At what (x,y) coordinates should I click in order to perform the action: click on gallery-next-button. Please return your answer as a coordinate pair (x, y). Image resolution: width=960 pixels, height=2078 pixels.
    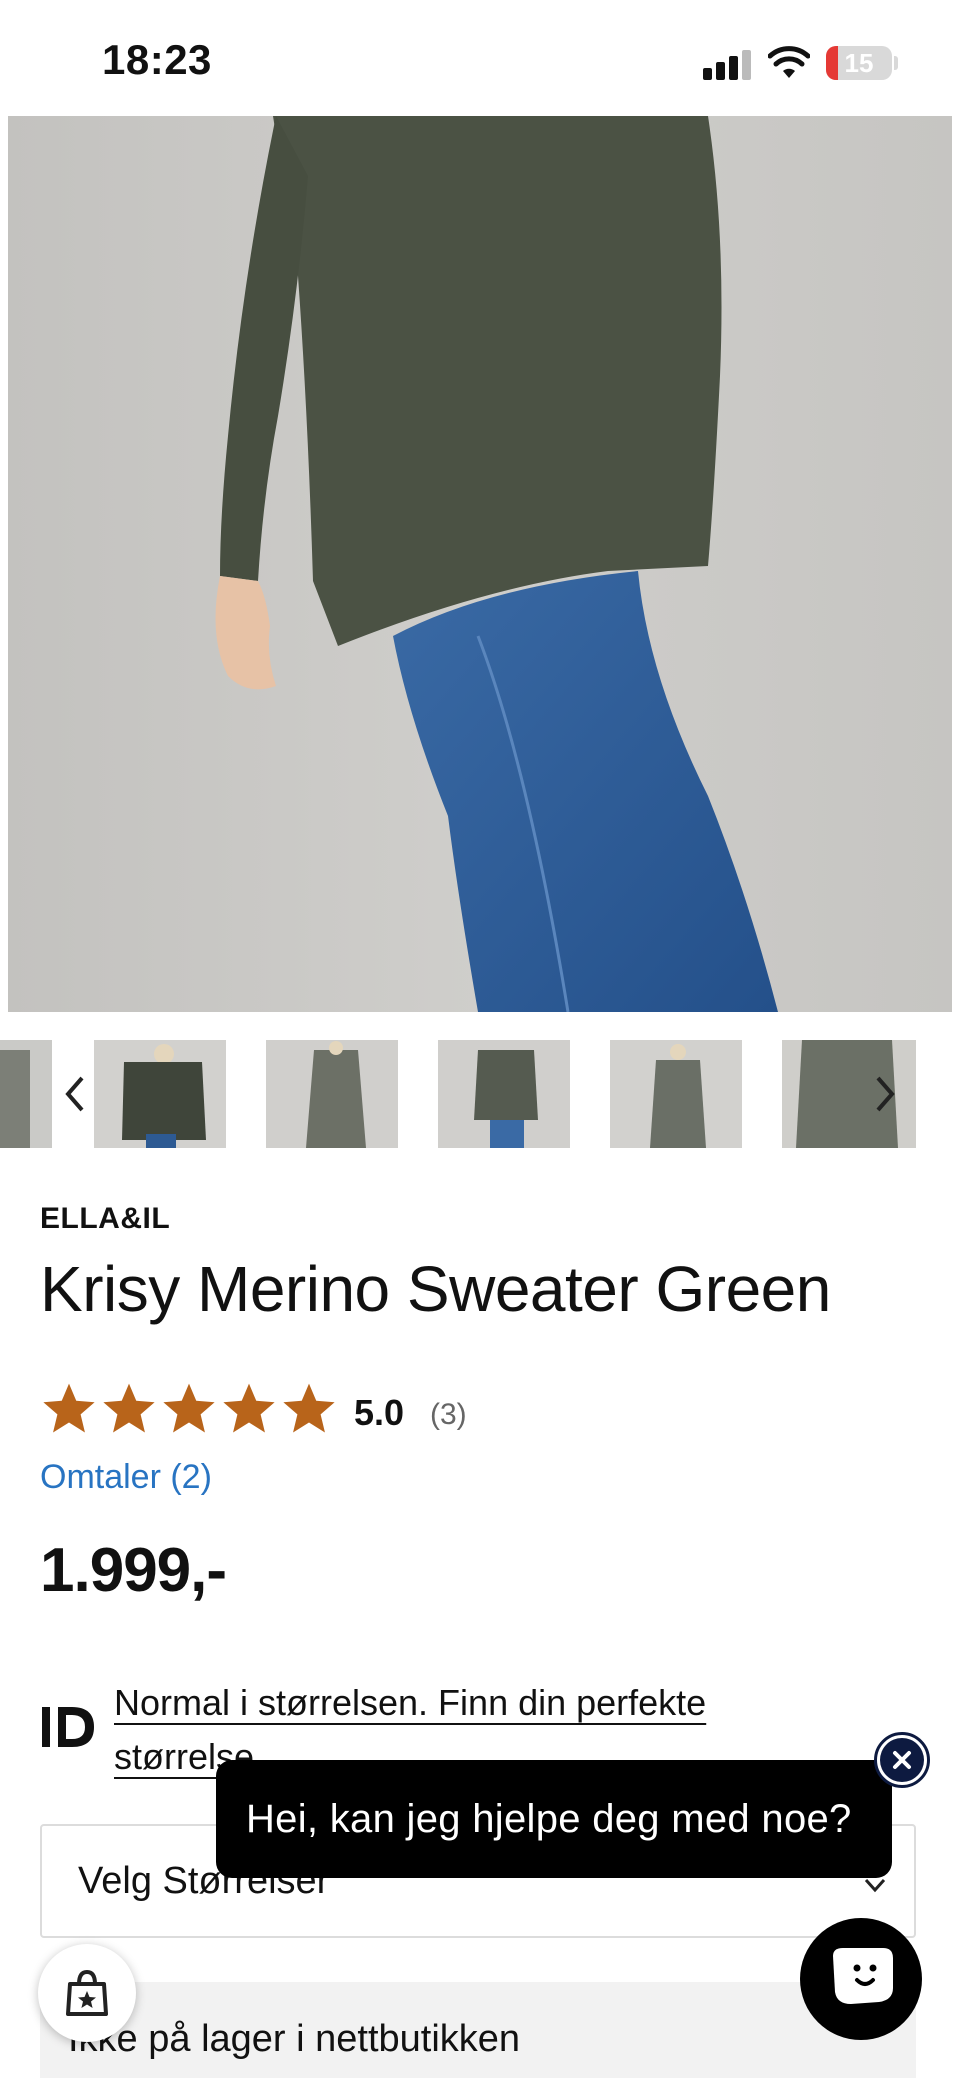
    Looking at the image, I should click on (884, 1094).